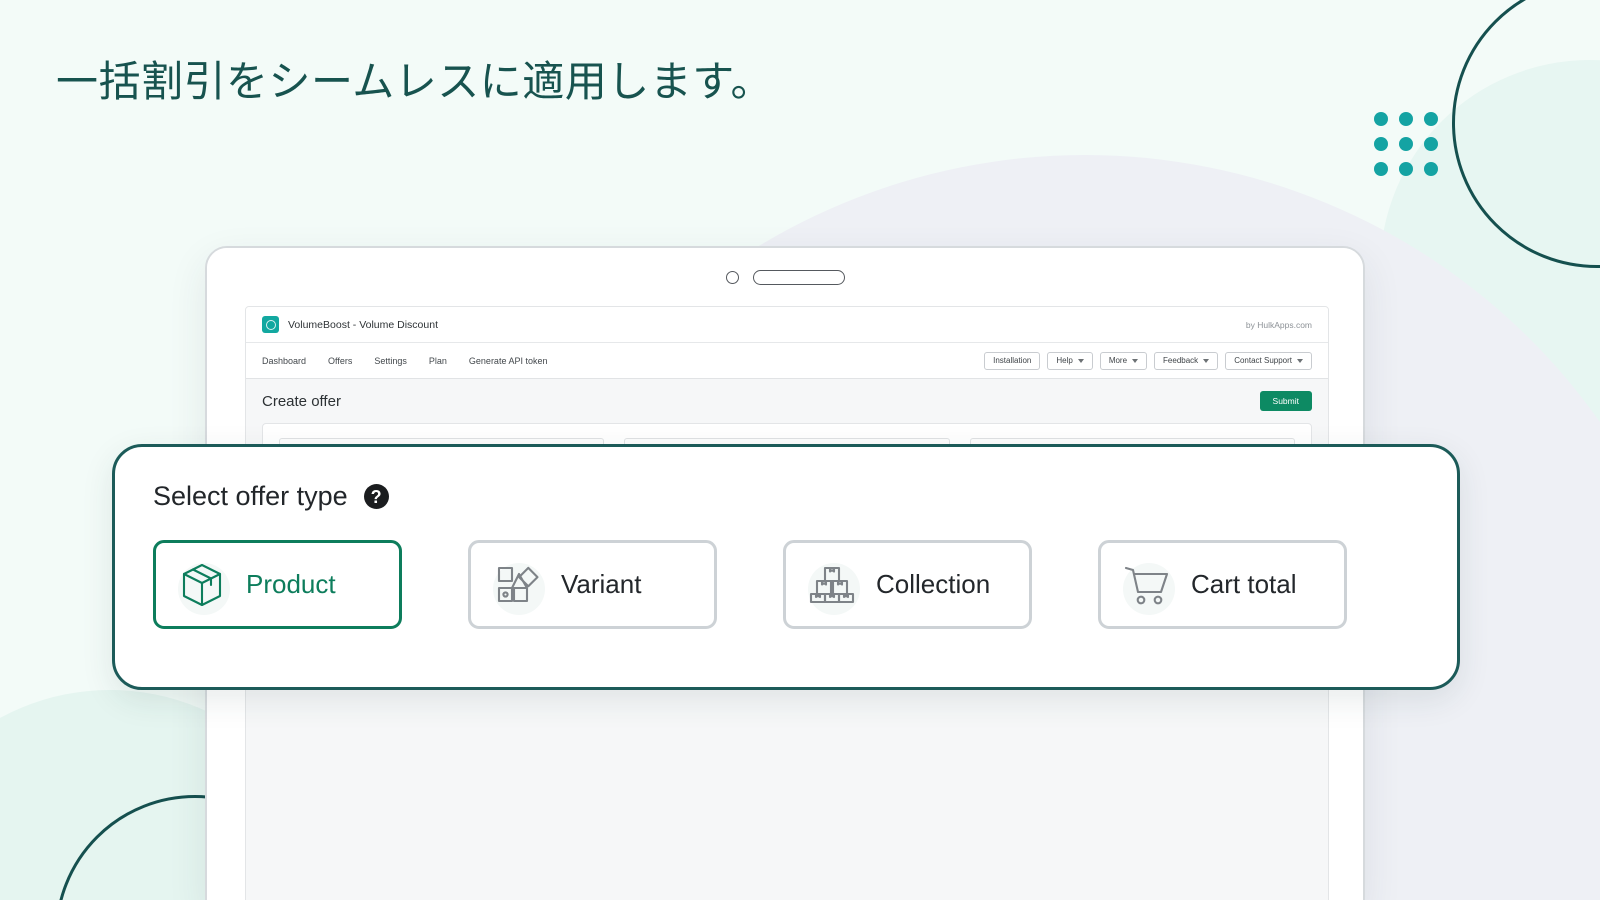  I want to click on page-title: Create offer, so click(301, 401).